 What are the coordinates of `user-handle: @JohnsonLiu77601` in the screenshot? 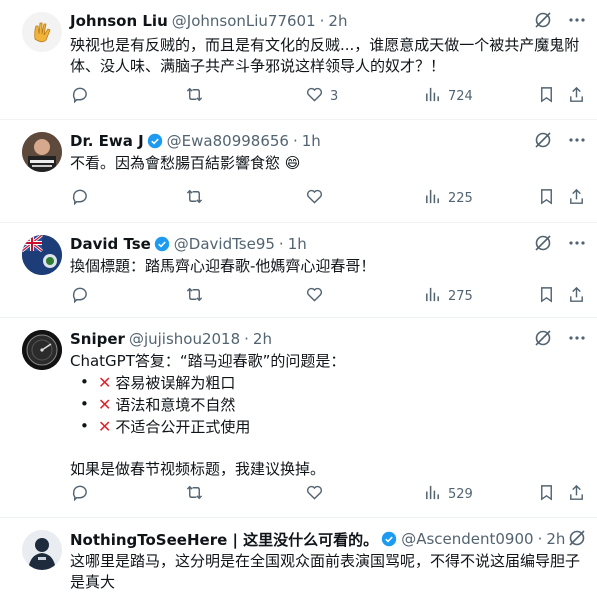 It's located at (244, 21).